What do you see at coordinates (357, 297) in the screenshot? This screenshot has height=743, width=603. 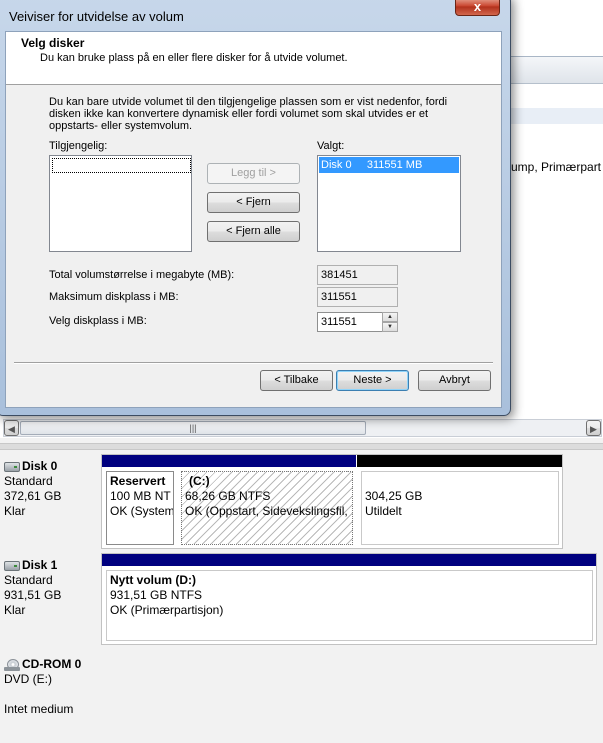 I see `max-space-field: 311551` at bounding box center [357, 297].